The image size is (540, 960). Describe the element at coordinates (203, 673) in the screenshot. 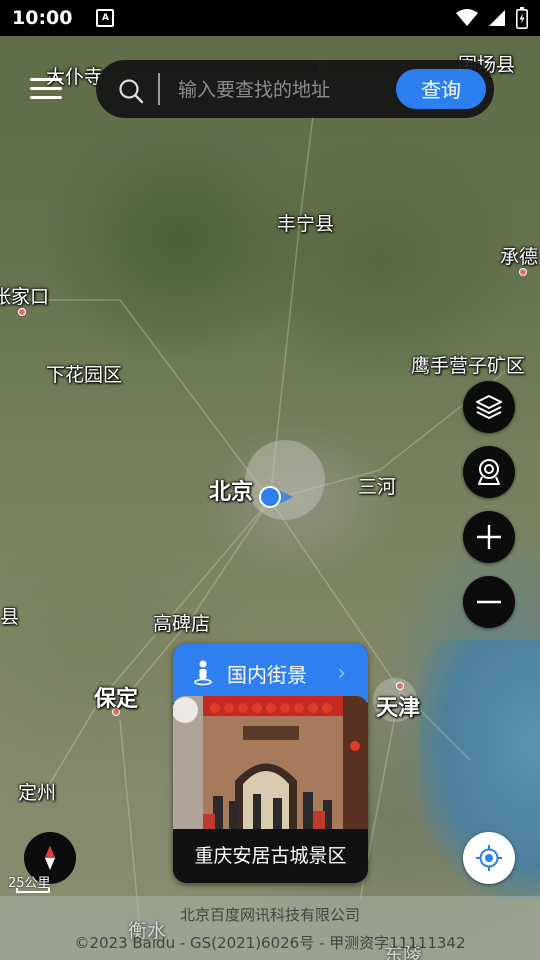

I see `person-icon` at that location.